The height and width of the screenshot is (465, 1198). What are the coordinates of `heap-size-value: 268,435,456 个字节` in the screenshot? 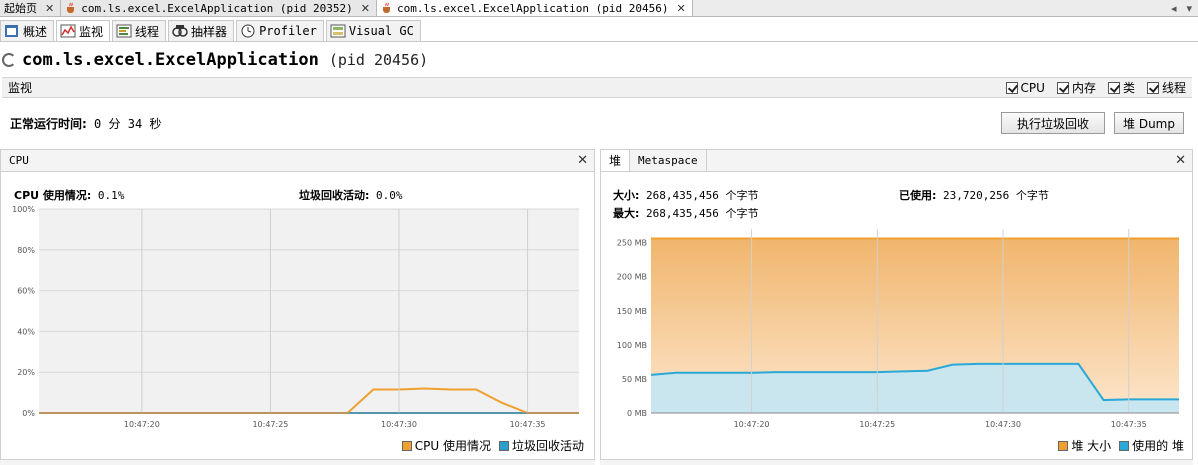 It's located at (702, 195).